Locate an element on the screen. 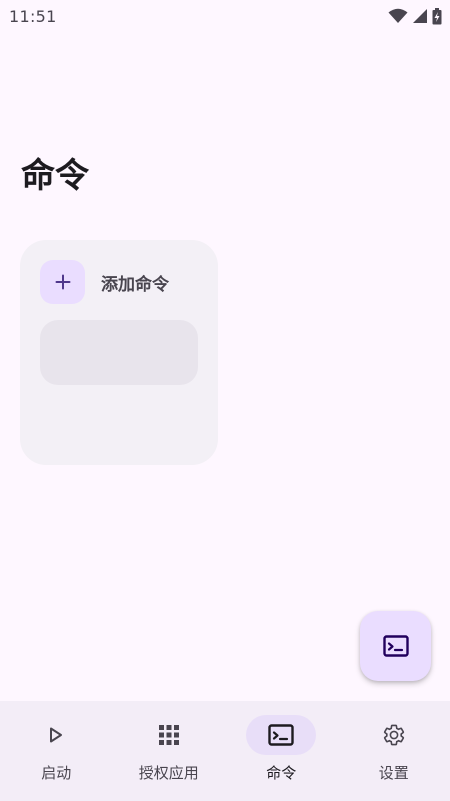 Image resolution: width=450 pixels, height=801 pixels. wifi-icon is located at coordinates (398, 15).